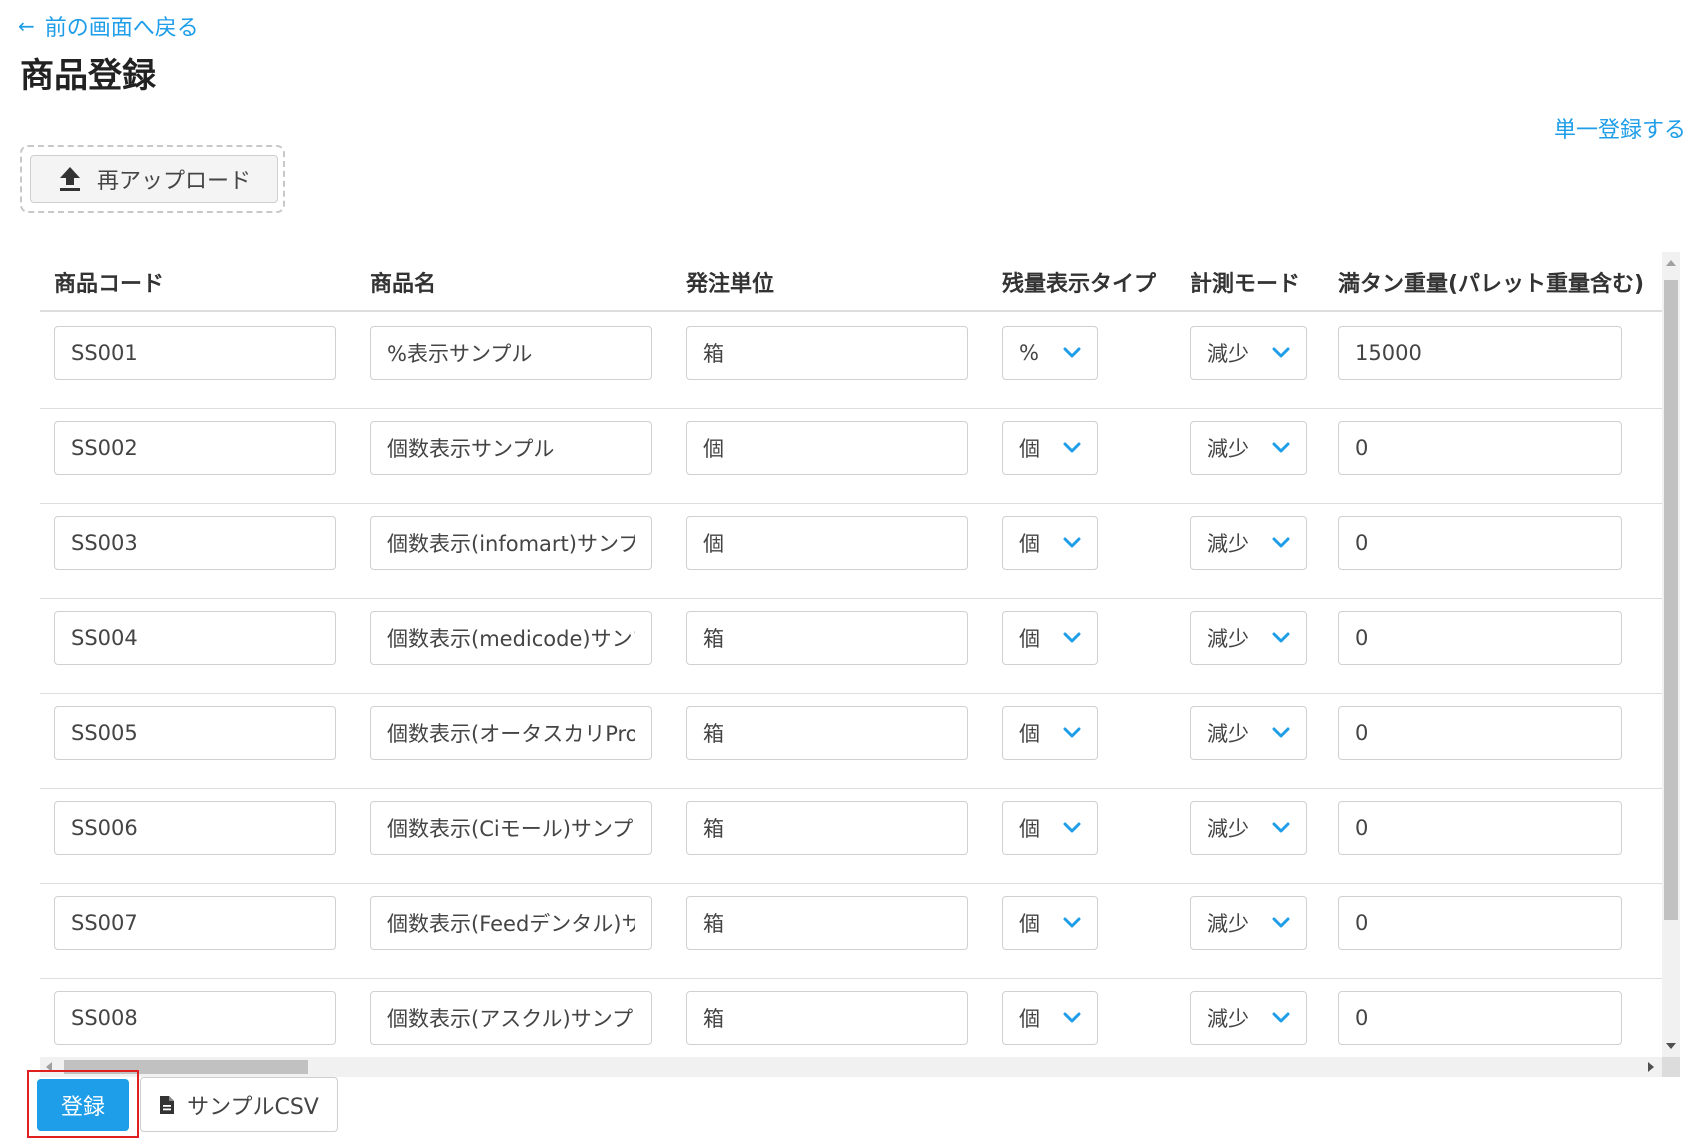 The width and height of the screenshot is (1706, 1147). What do you see at coordinates (121, 28) in the screenshot?
I see `back-link-label: 前の画面へ戻る` at bounding box center [121, 28].